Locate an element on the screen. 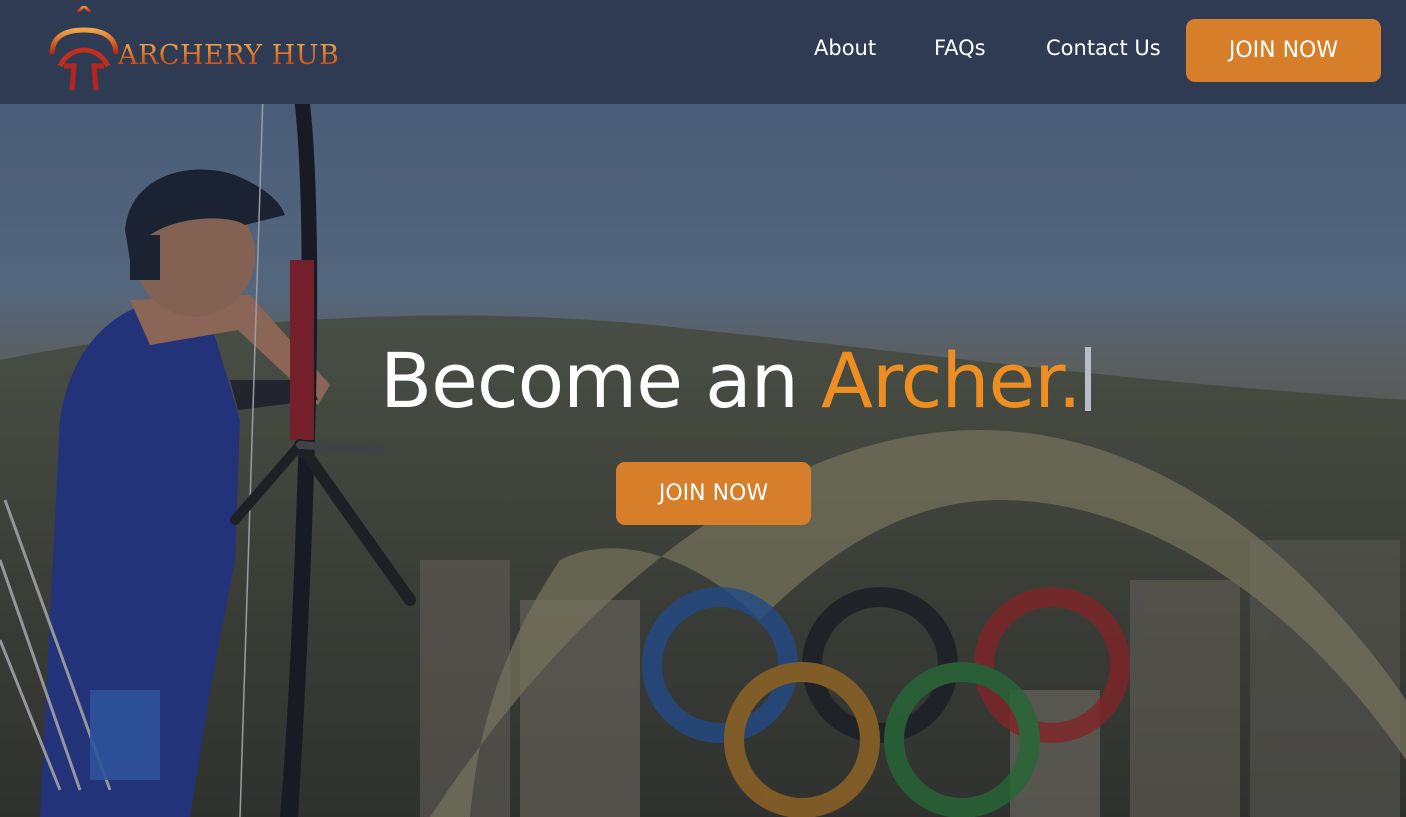  hero-headline: Become an Archer. is located at coordinates (735, 381).